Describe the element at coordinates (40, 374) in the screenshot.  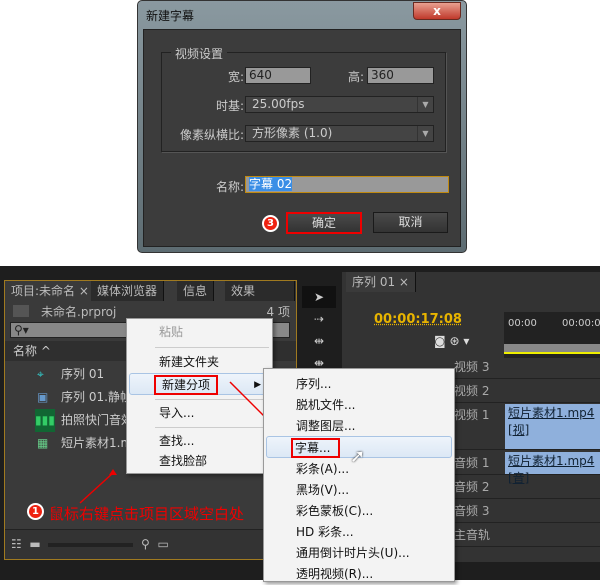
I see `sequence-icon: ⌖` at that location.